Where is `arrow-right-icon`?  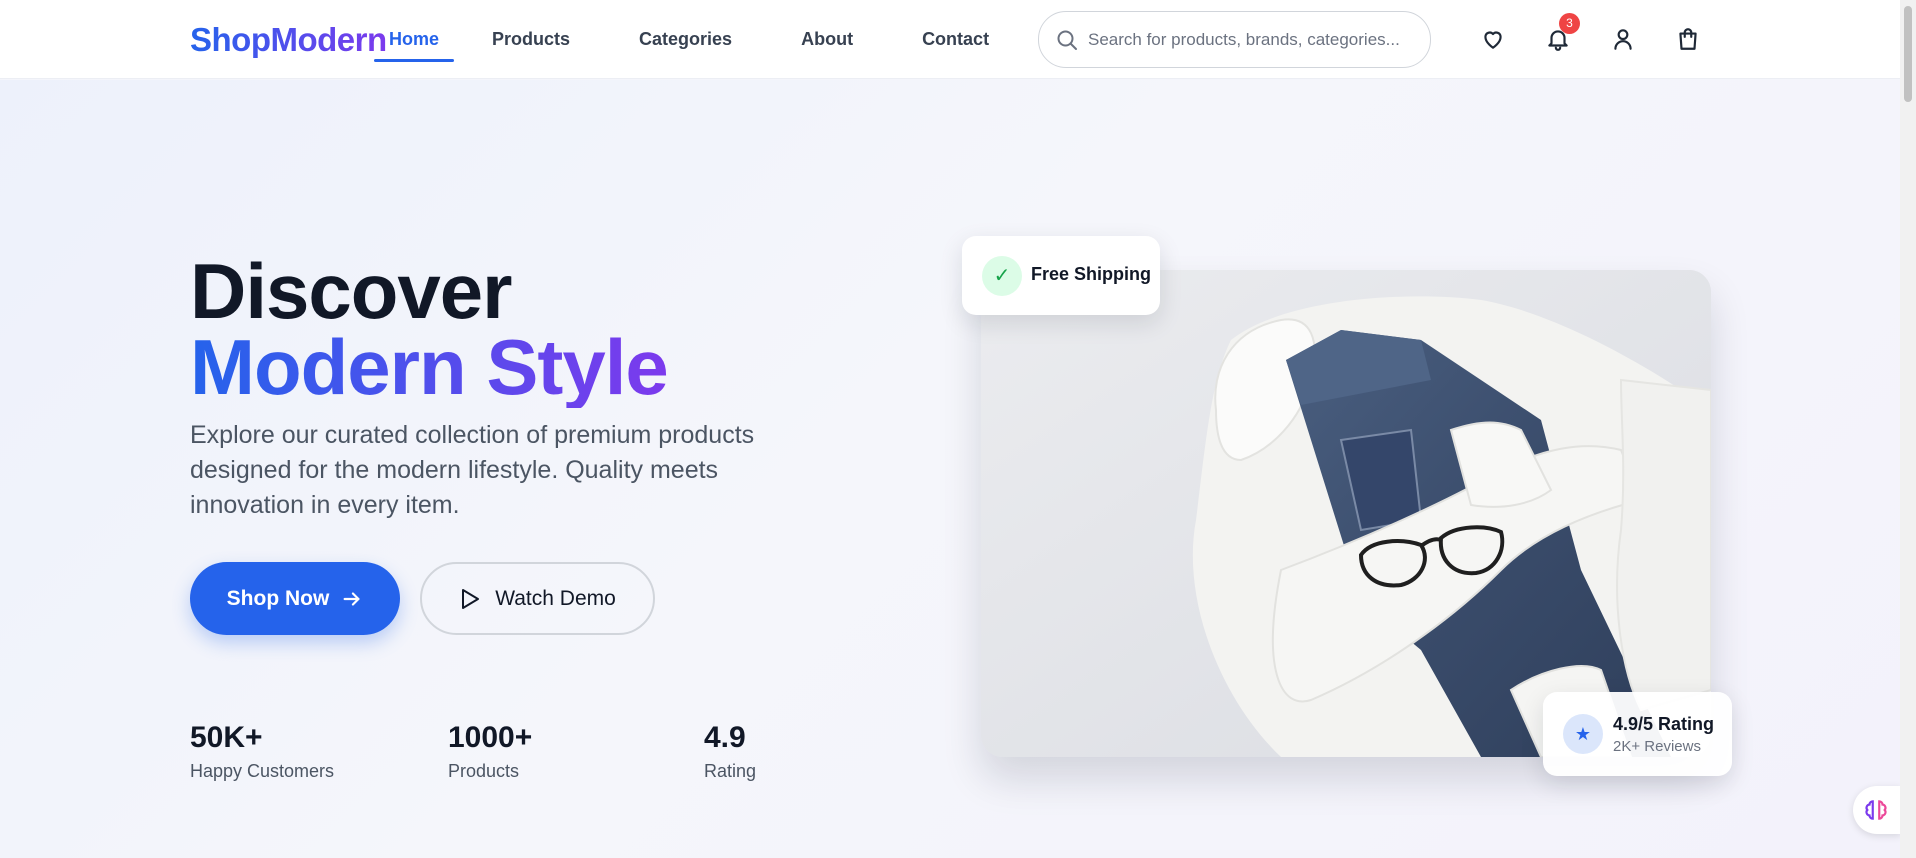
arrow-right-icon is located at coordinates (351, 598).